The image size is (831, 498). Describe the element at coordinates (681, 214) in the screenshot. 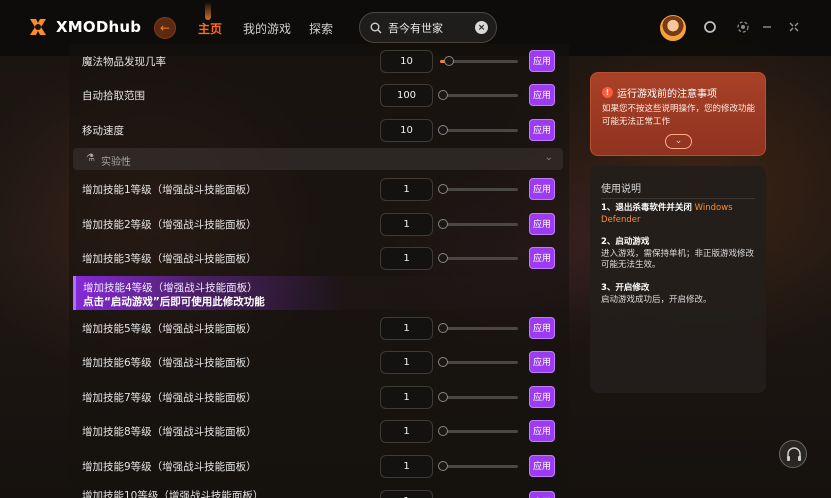

I see `guide-step: 1、退出杀毒软件并关闭 Windows Defender` at that location.